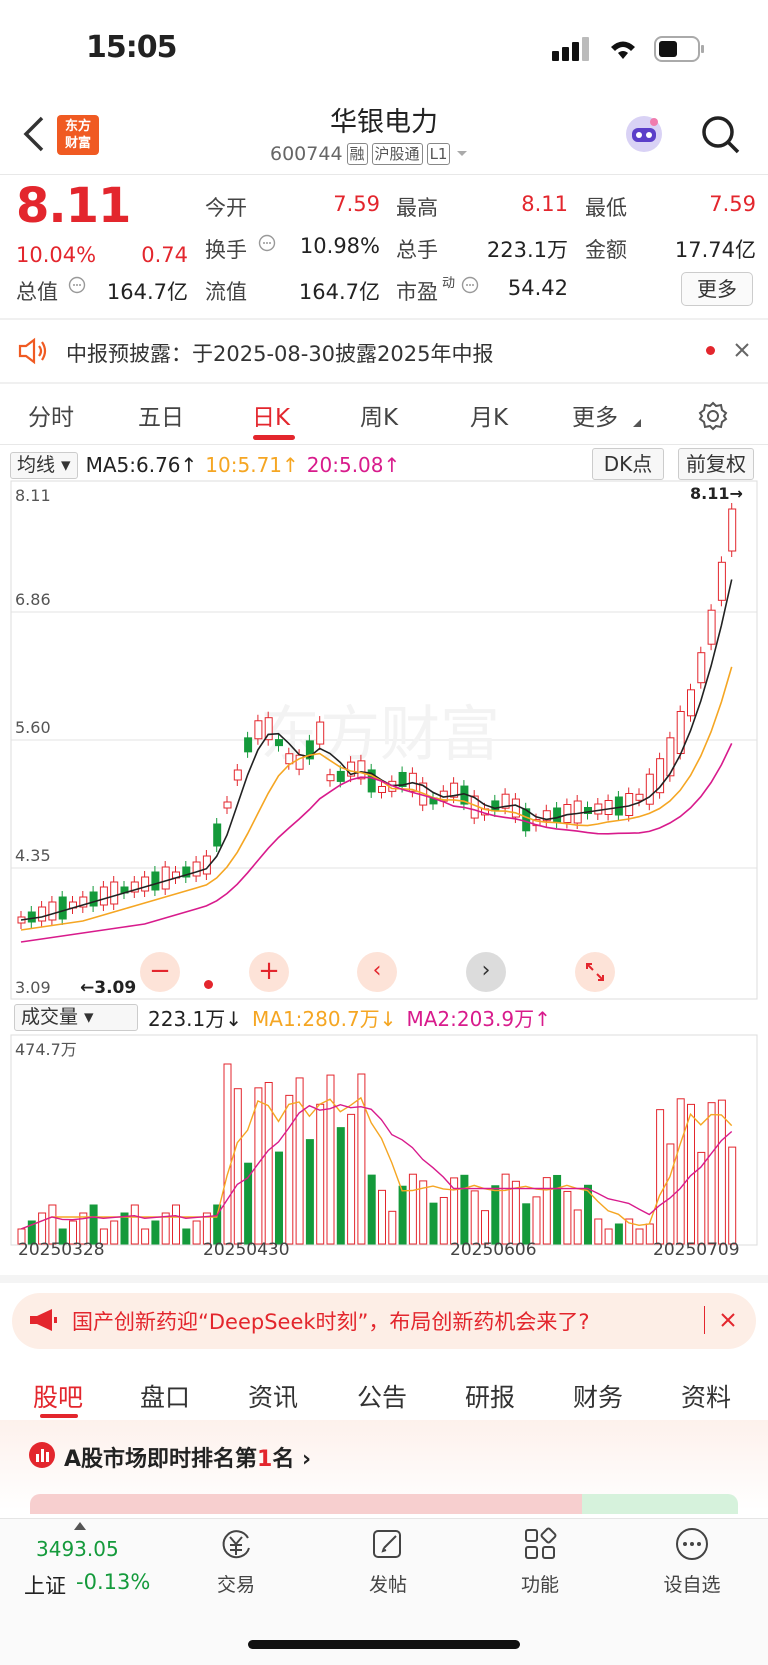 The width and height of the screenshot is (768, 1665). I want to click on watchlist-label: 设自选, so click(692, 1583).